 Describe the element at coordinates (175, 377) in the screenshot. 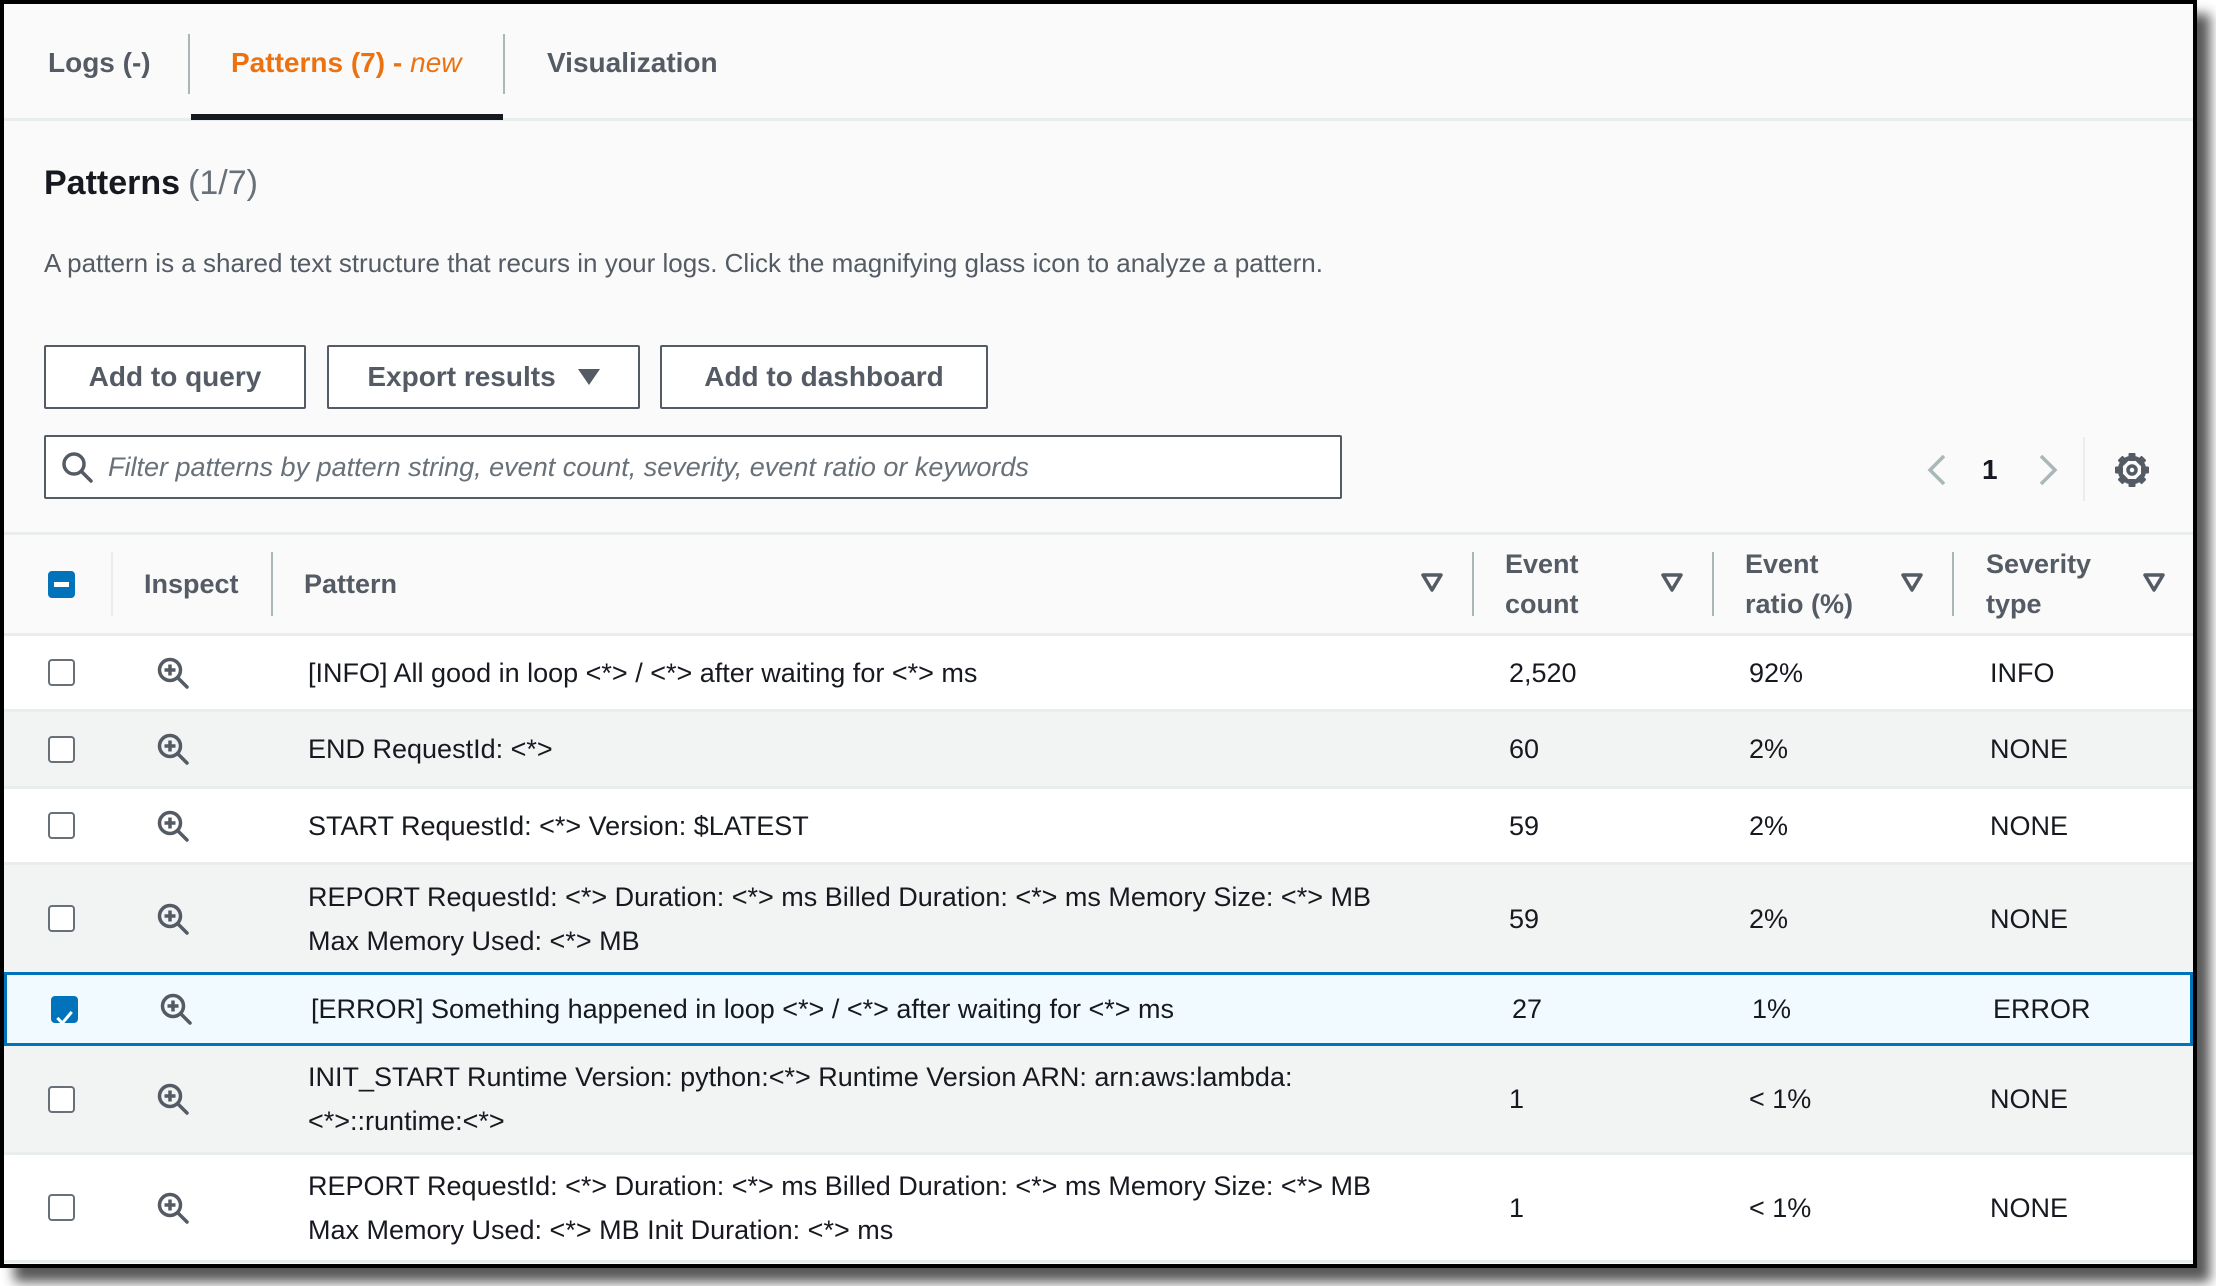

I see `add-to-query-button: Add to query` at that location.